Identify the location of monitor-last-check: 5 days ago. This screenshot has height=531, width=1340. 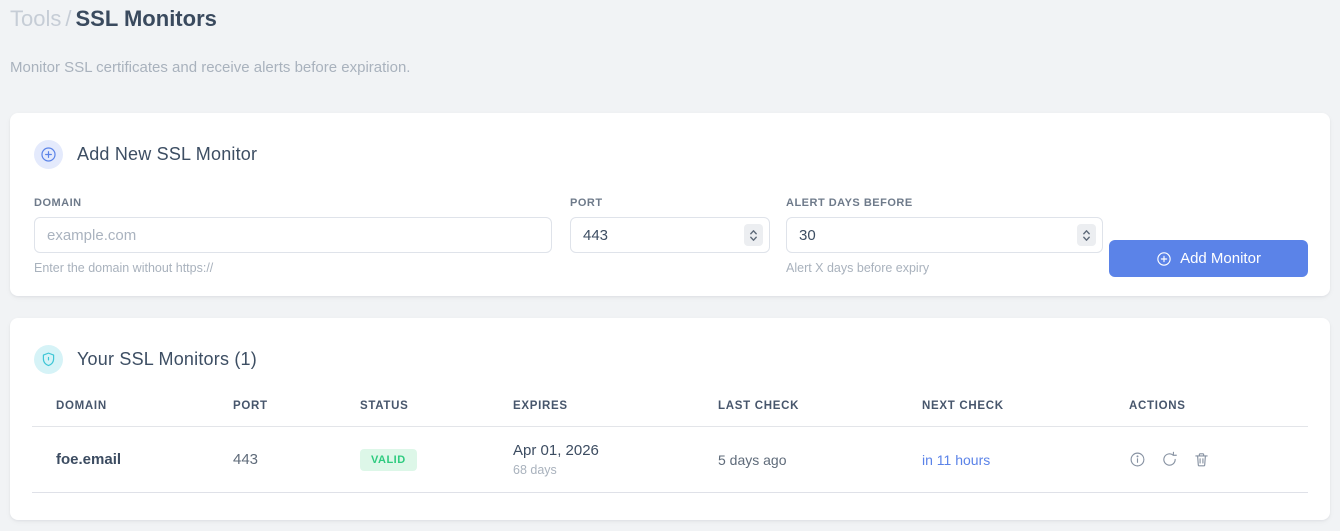
(820, 459).